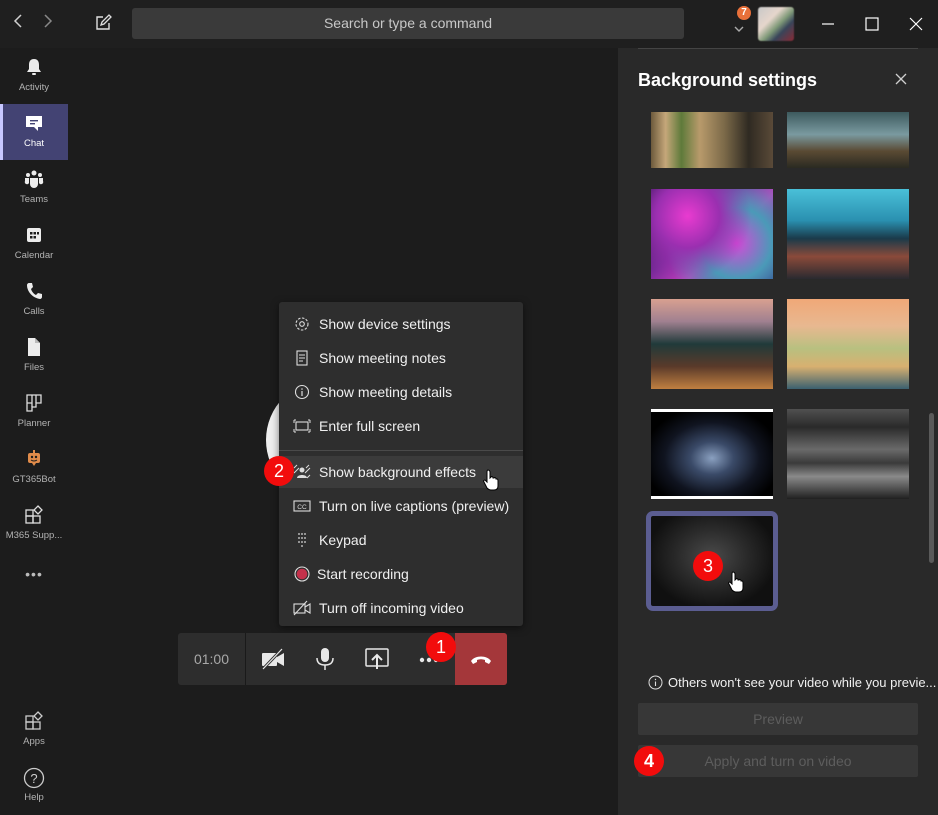  Describe the element at coordinates (848, 344) in the screenshot. I see `background-thumbnail-illustrated-landscape` at that location.